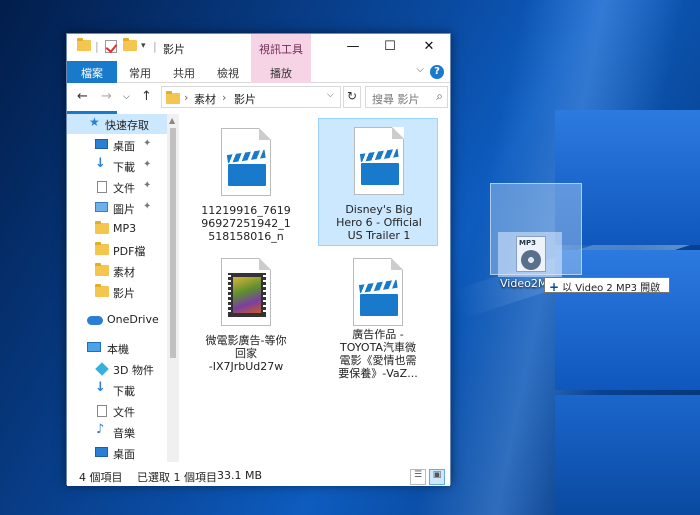 The width and height of the screenshot is (700, 515). What do you see at coordinates (246, 223) in the screenshot?
I see `file-name: 11219916_7619 96927251942_1 518158016_n` at bounding box center [246, 223].